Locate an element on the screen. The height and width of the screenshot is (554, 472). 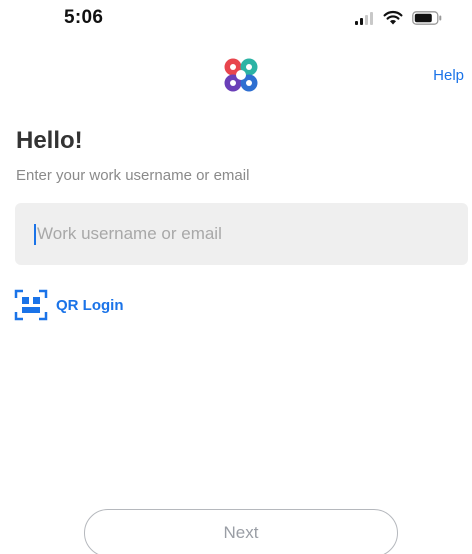
help-link: Help is located at coordinates (448, 75).